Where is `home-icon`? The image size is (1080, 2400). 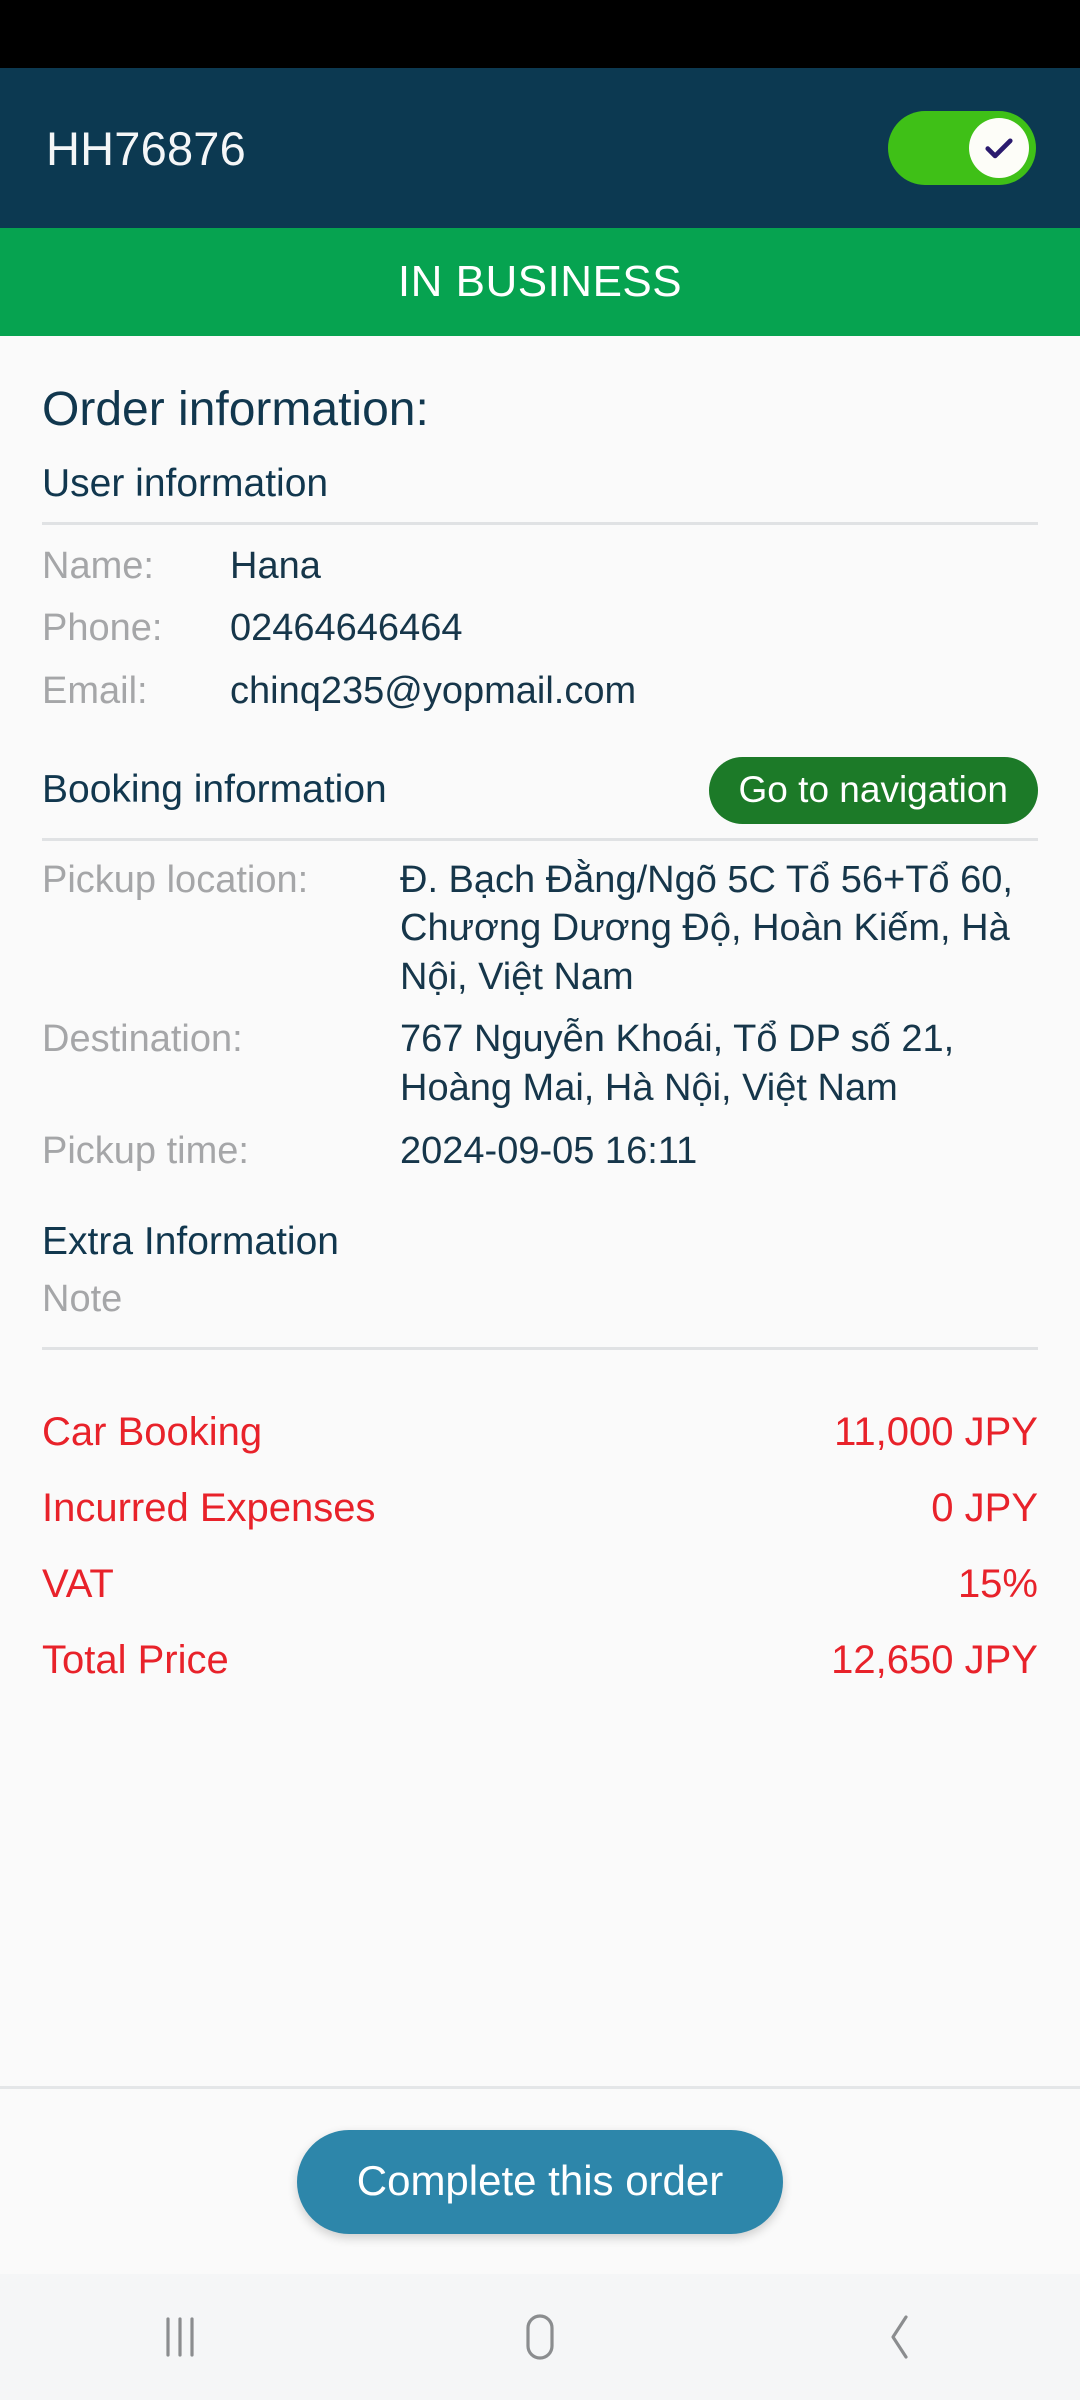 home-icon is located at coordinates (540, 2337).